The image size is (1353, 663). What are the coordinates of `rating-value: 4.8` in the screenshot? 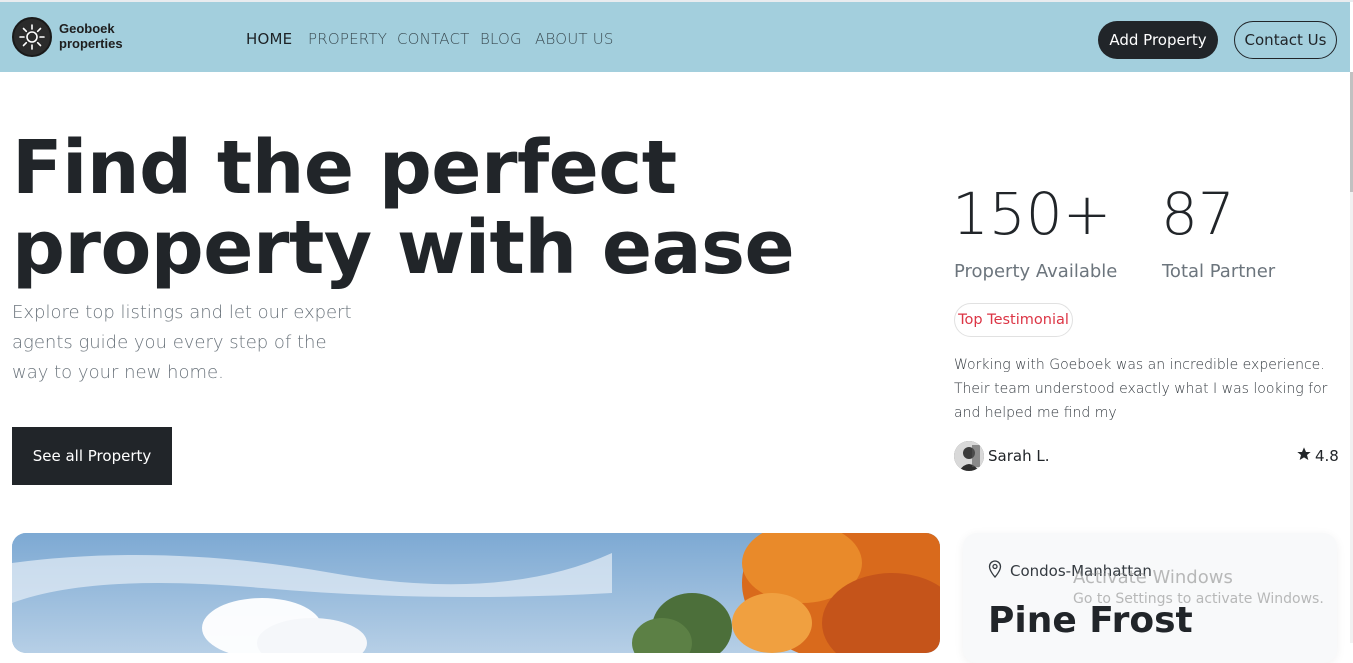 It's located at (1327, 456).